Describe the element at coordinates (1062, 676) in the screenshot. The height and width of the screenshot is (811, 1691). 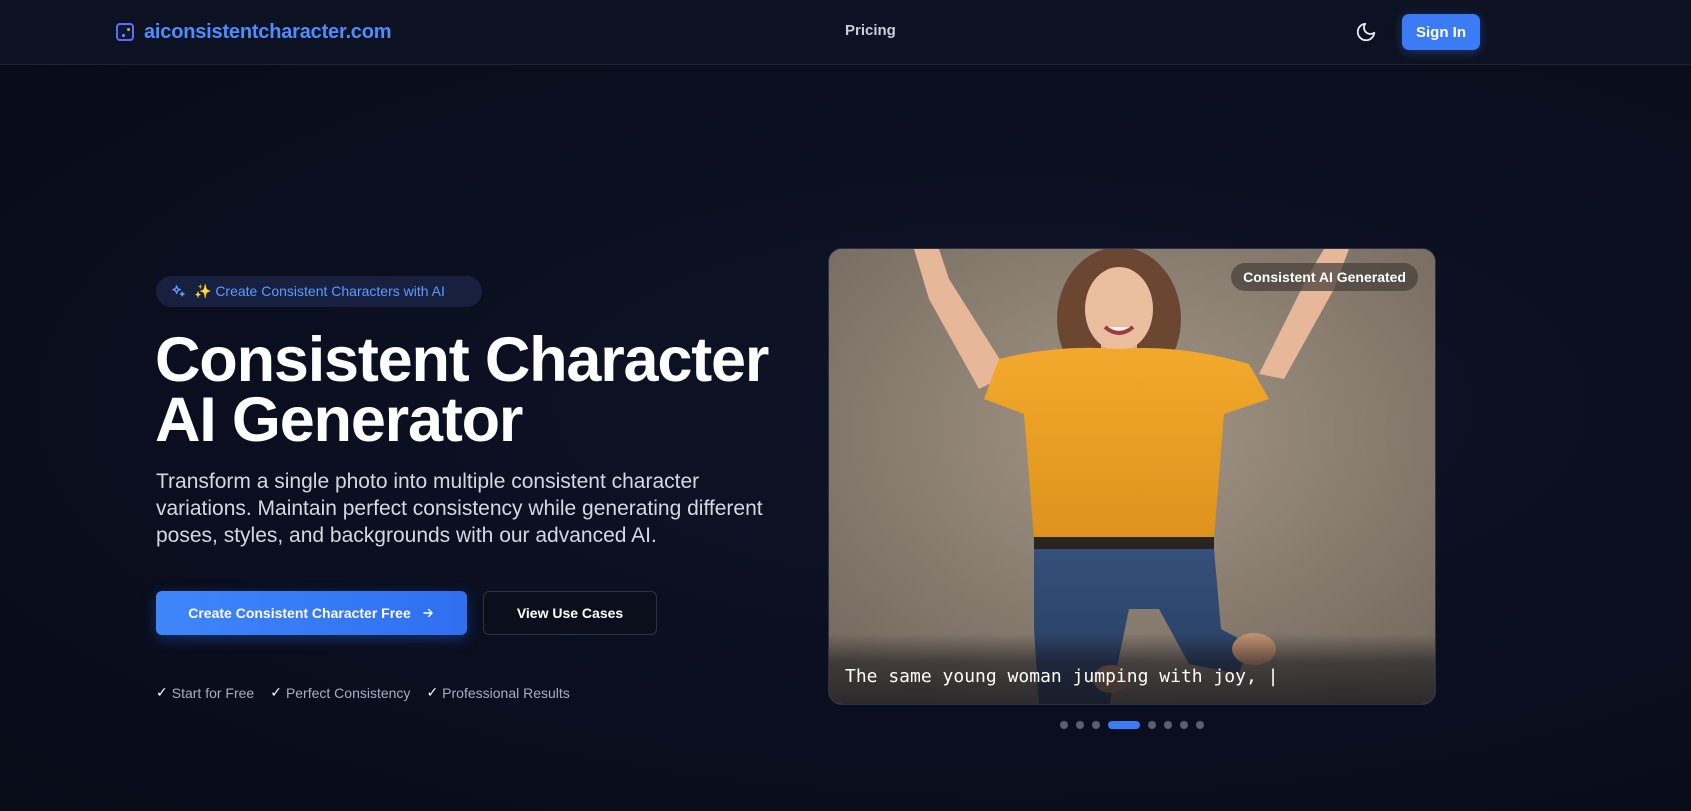
I see `caption-text: The same young woman jumping with joy, |` at that location.